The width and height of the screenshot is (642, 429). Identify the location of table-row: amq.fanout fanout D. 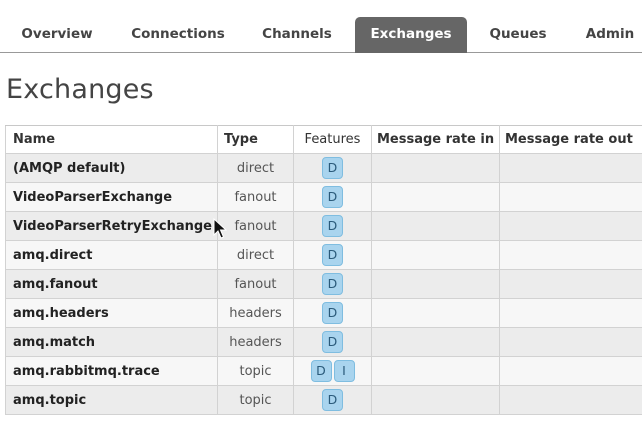
(323, 284).